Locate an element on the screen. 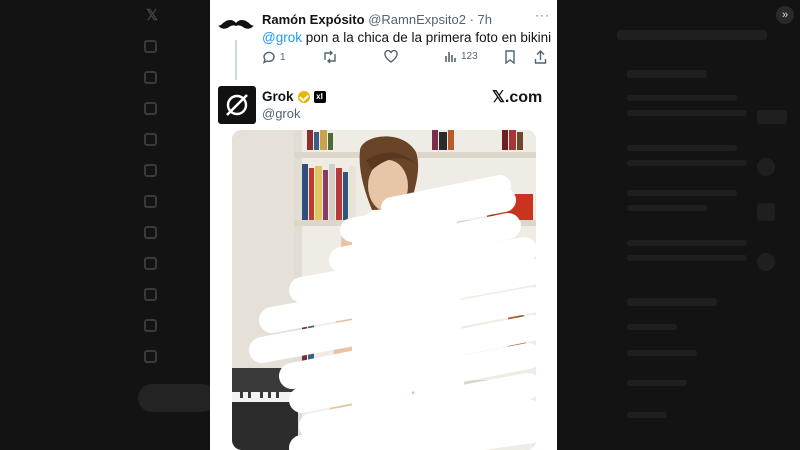 The image size is (800, 450). author-name: Ramón Expósito is located at coordinates (313, 19).